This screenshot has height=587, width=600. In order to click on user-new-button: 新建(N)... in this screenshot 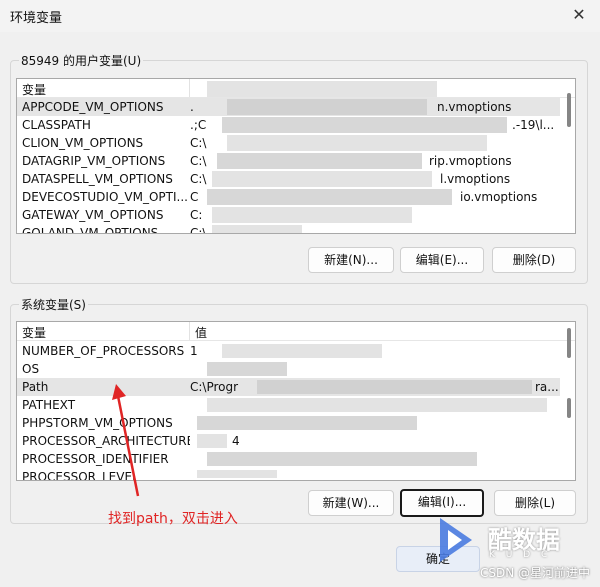, I will do `click(351, 260)`.